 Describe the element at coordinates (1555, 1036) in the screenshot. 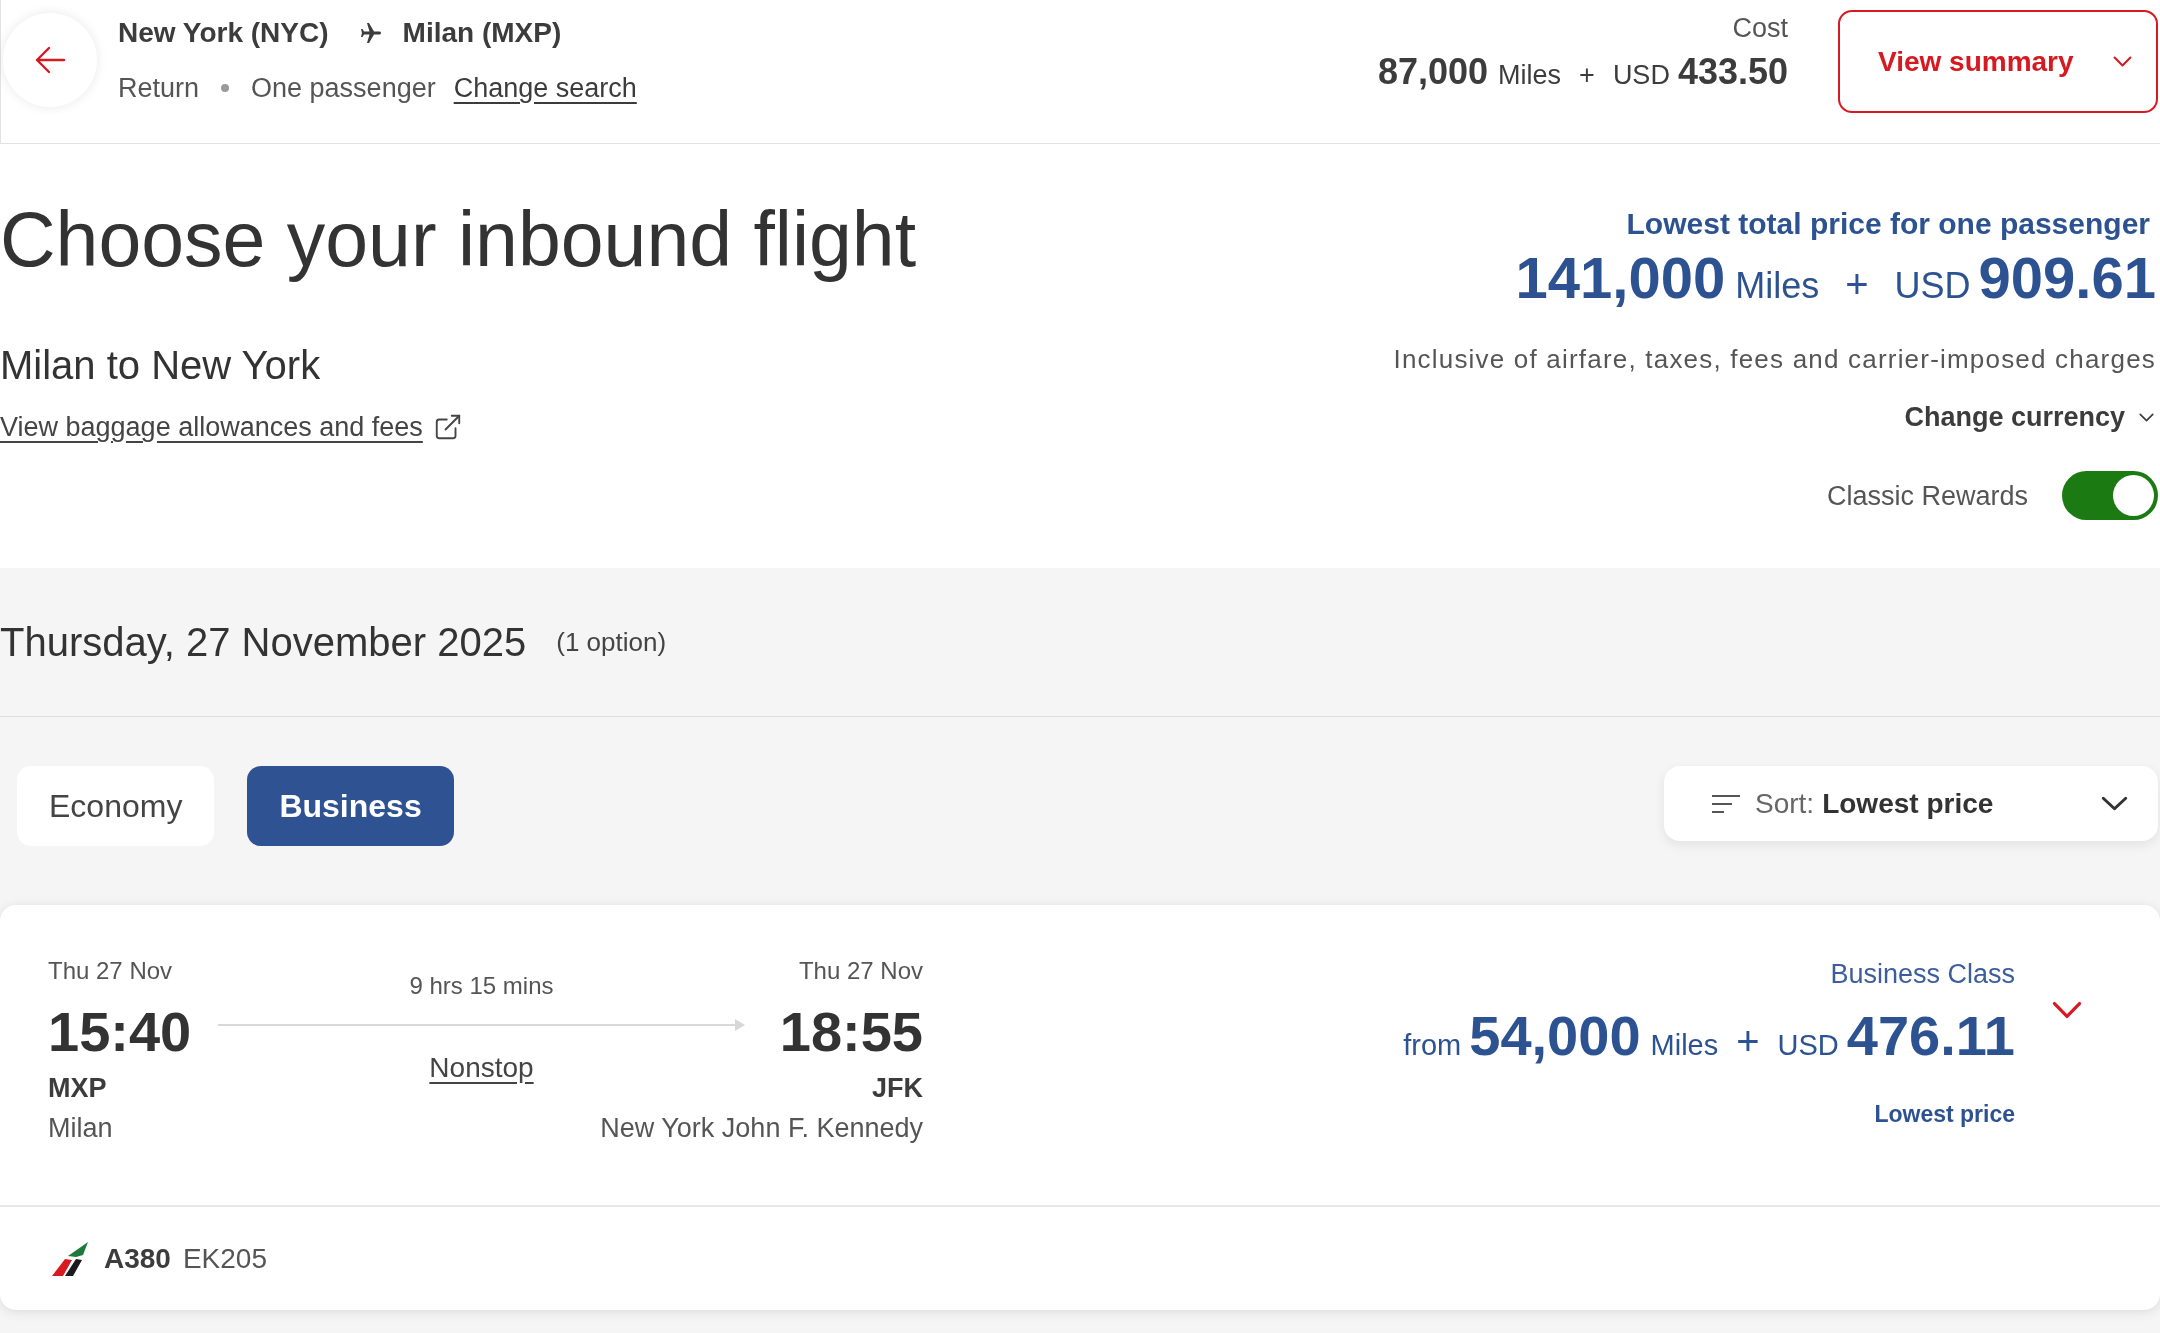

I see `miles-amount: 54,000` at that location.